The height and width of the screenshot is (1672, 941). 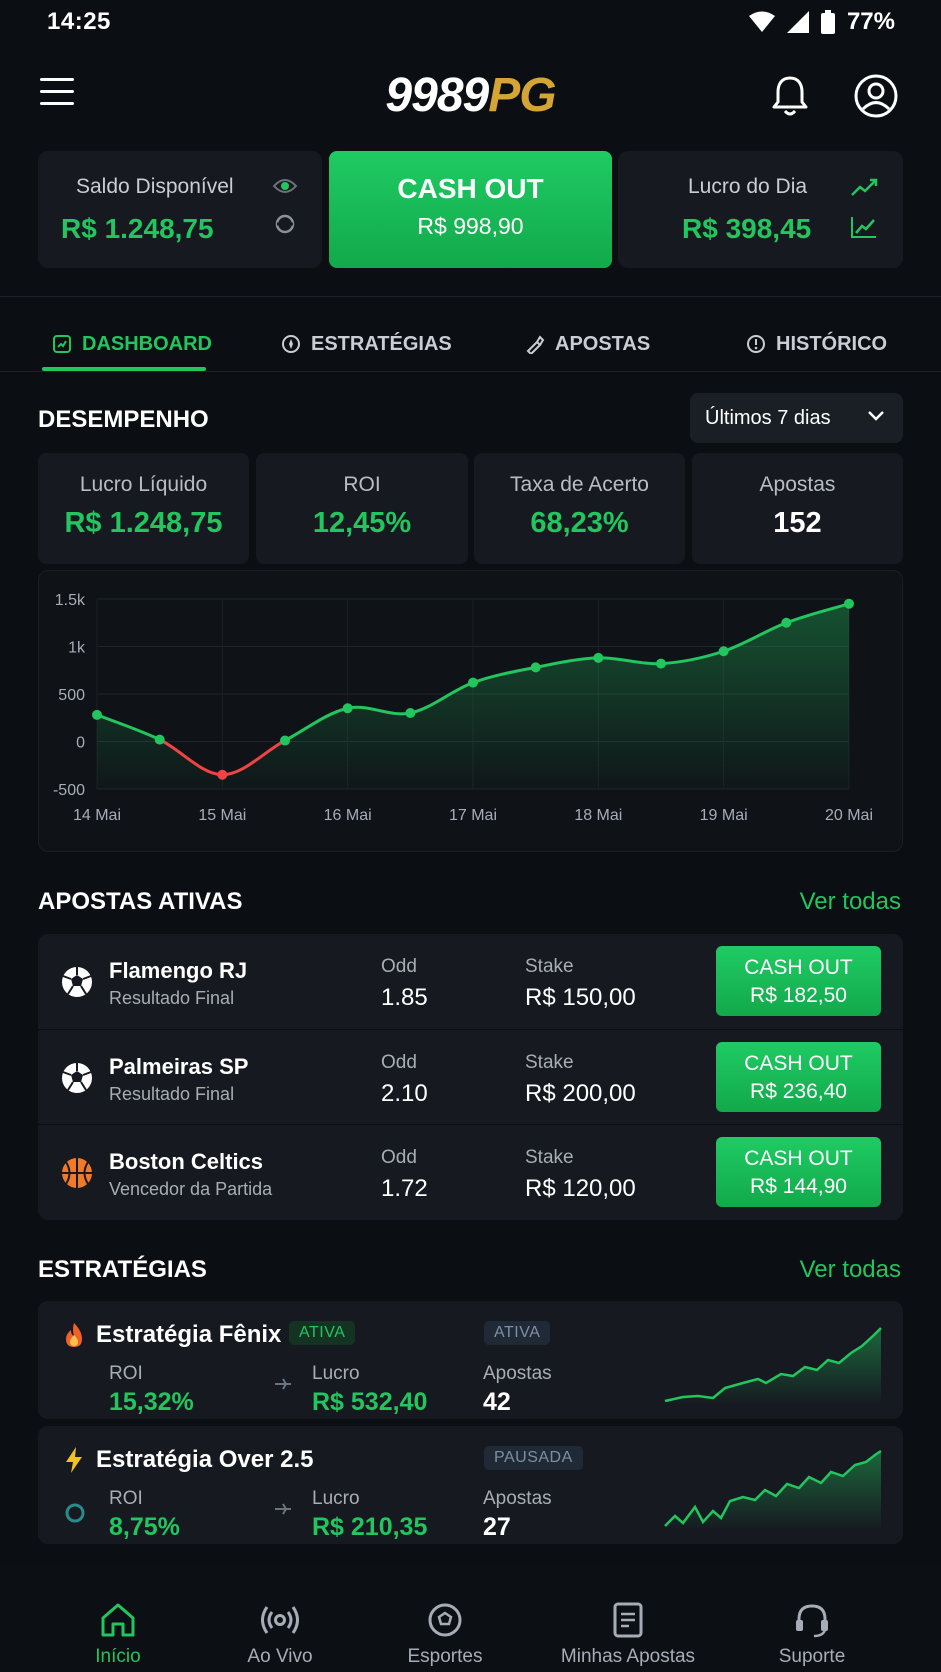 I want to click on chart-up-icon, so click(x=863, y=227).